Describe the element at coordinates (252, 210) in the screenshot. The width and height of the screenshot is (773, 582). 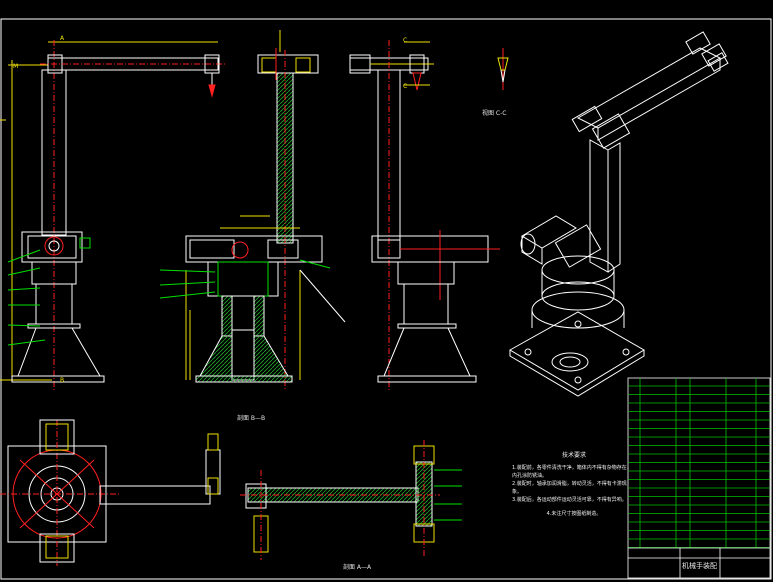
I see `section-bb-view` at that location.